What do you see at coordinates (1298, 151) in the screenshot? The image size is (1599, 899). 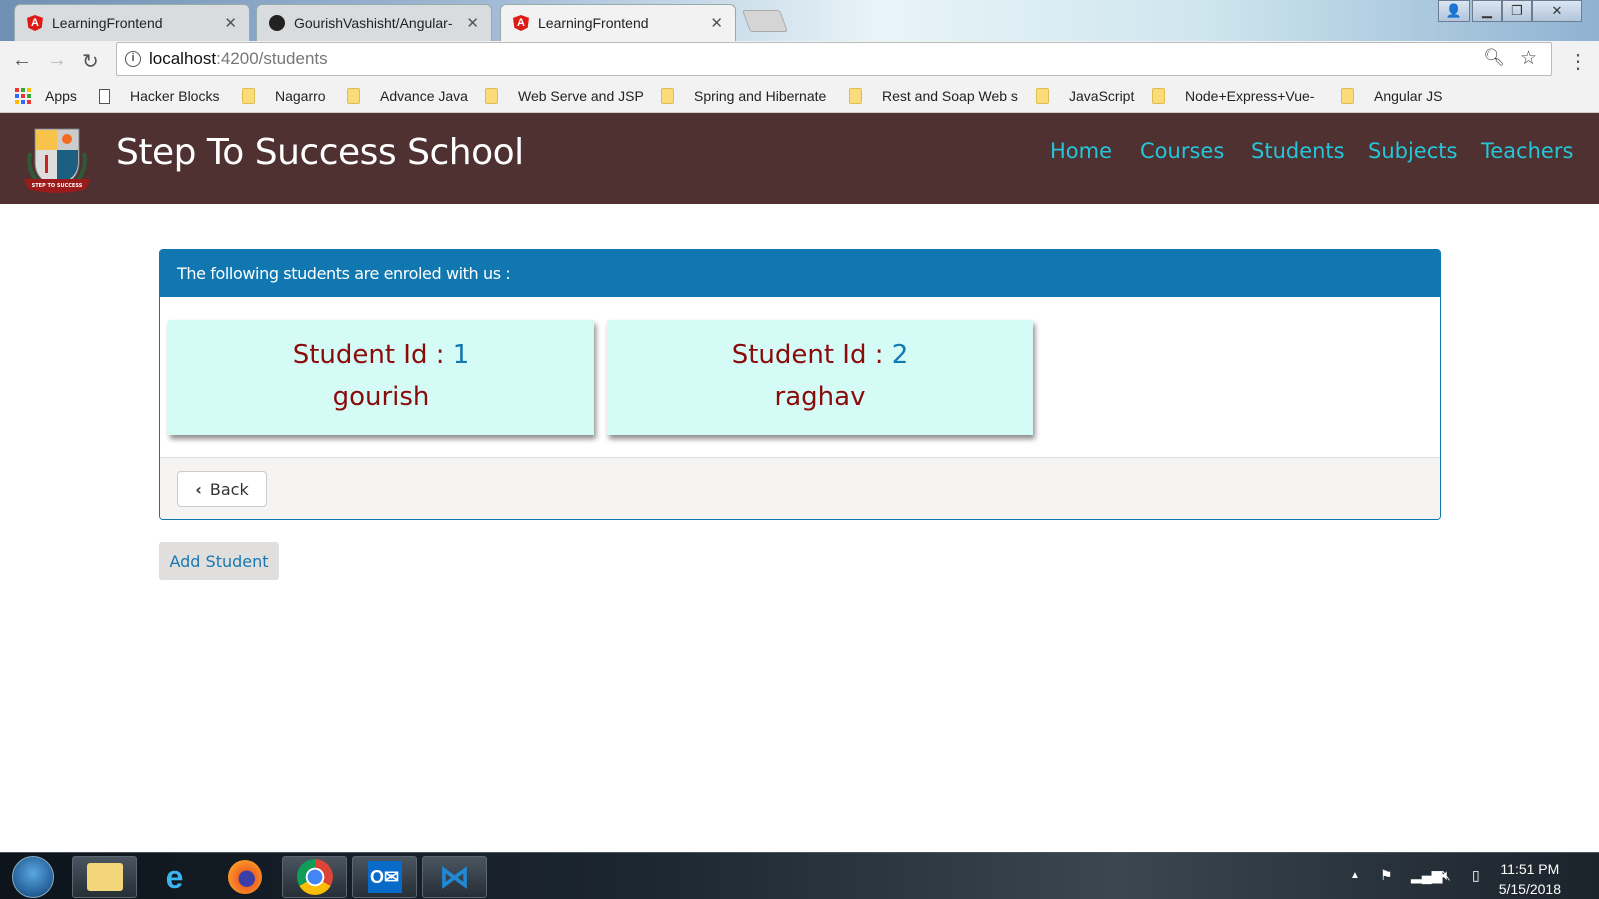 I see `nav-students: Students` at bounding box center [1298, 151].